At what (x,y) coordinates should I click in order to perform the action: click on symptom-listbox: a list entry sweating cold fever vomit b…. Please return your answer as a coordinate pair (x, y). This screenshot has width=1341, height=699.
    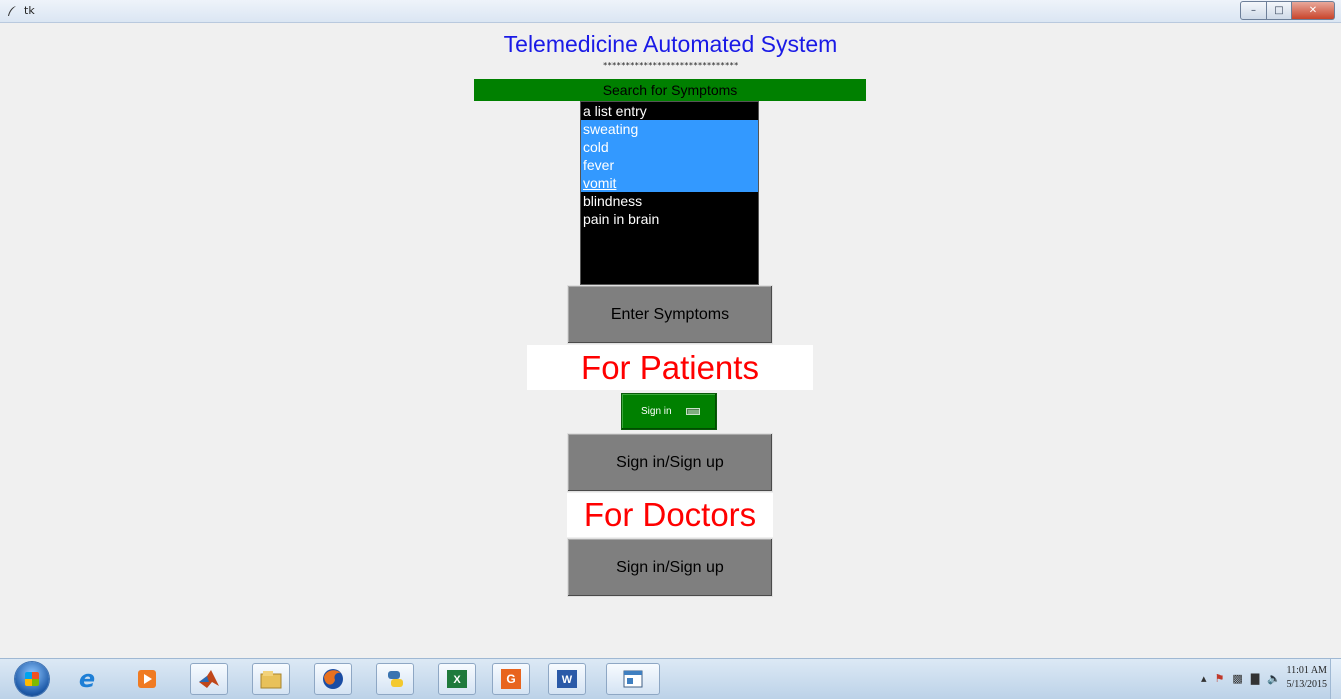
    Looking at the image, I should click on (669, 193).